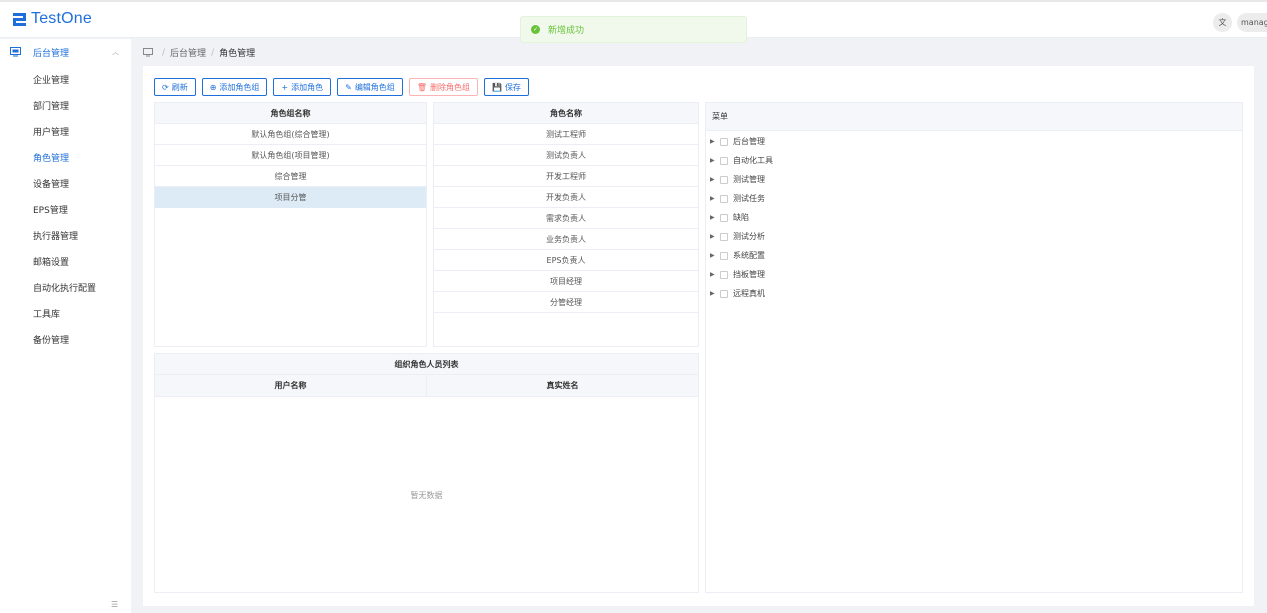 The image size is (1267, 613). I want to click on role-users-title: 组织角色人员列表, so click(426, 364).